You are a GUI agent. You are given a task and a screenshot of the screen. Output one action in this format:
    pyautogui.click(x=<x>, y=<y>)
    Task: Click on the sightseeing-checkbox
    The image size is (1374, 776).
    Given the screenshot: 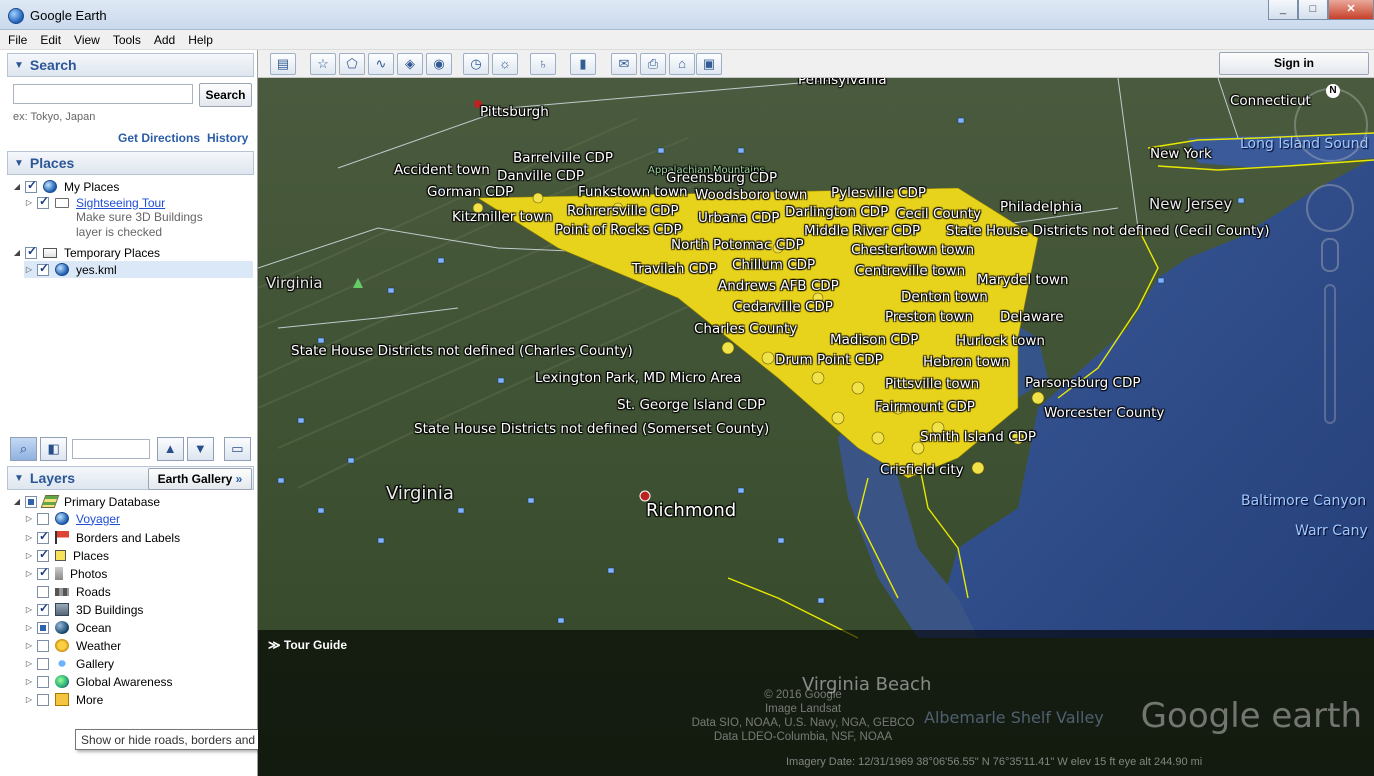 What is the action you would take?
    pyautogui.click(x=43, y=201)
    